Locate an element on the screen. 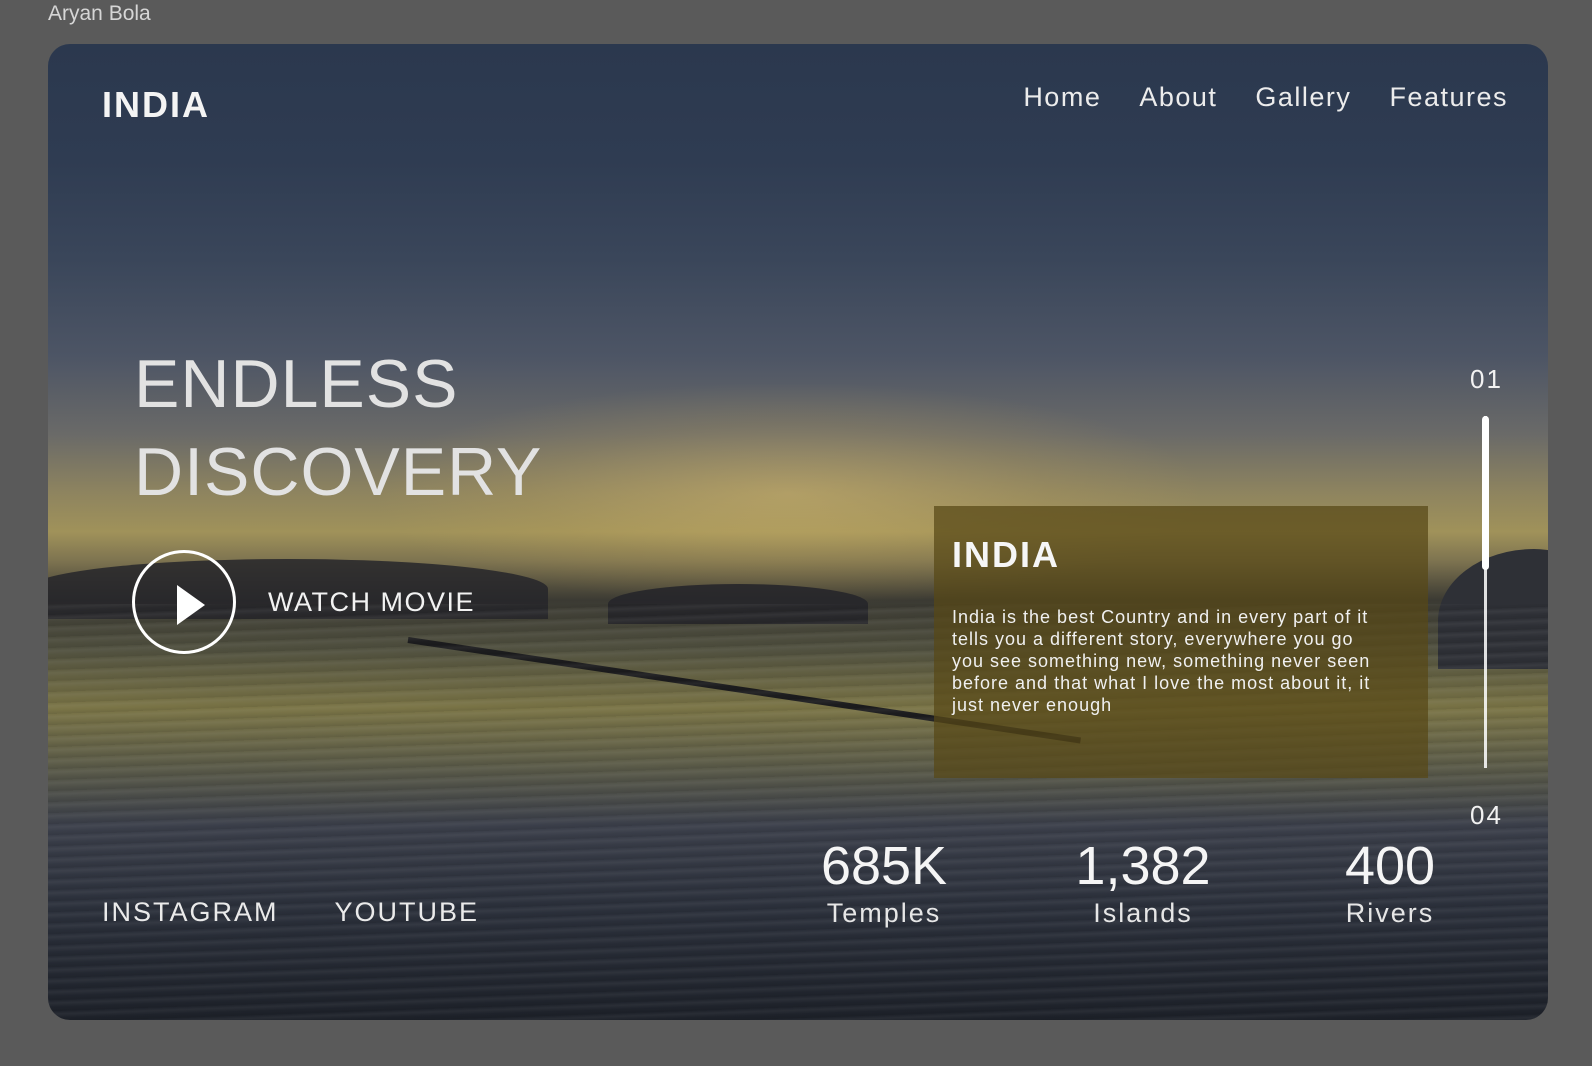  nav-home: Home is located at coordinates (1062, 97).